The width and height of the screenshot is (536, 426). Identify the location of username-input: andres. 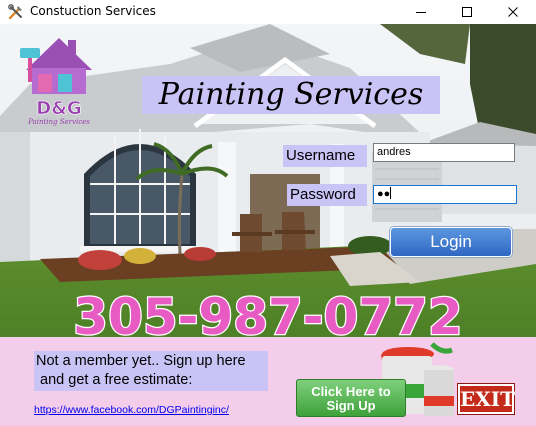
(444, 152).